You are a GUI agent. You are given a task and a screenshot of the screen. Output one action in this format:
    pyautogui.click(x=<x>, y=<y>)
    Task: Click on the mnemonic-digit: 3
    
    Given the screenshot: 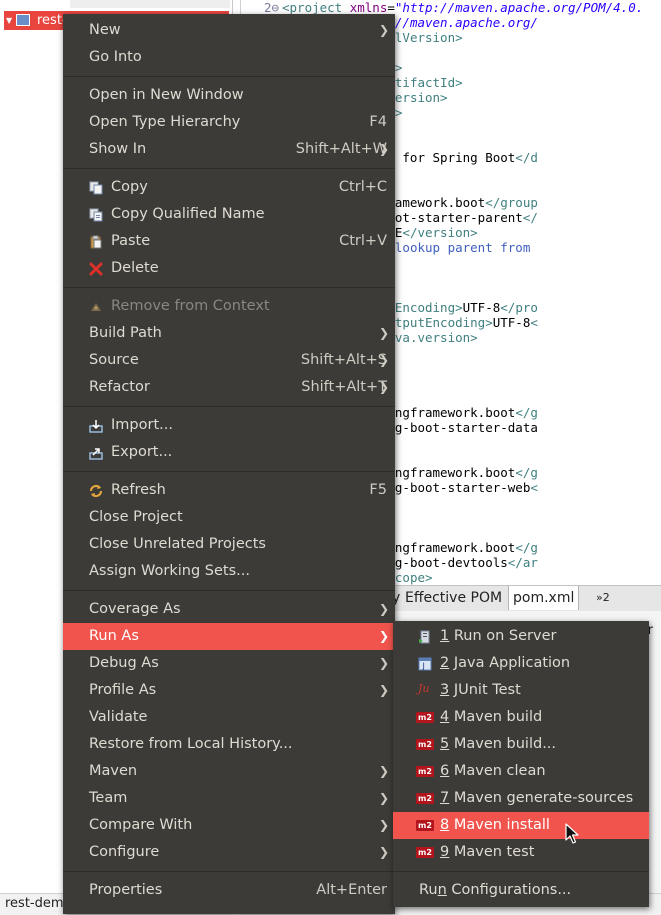 What is the action you would take?
    pyautogui.click(x=445, y=690)
    